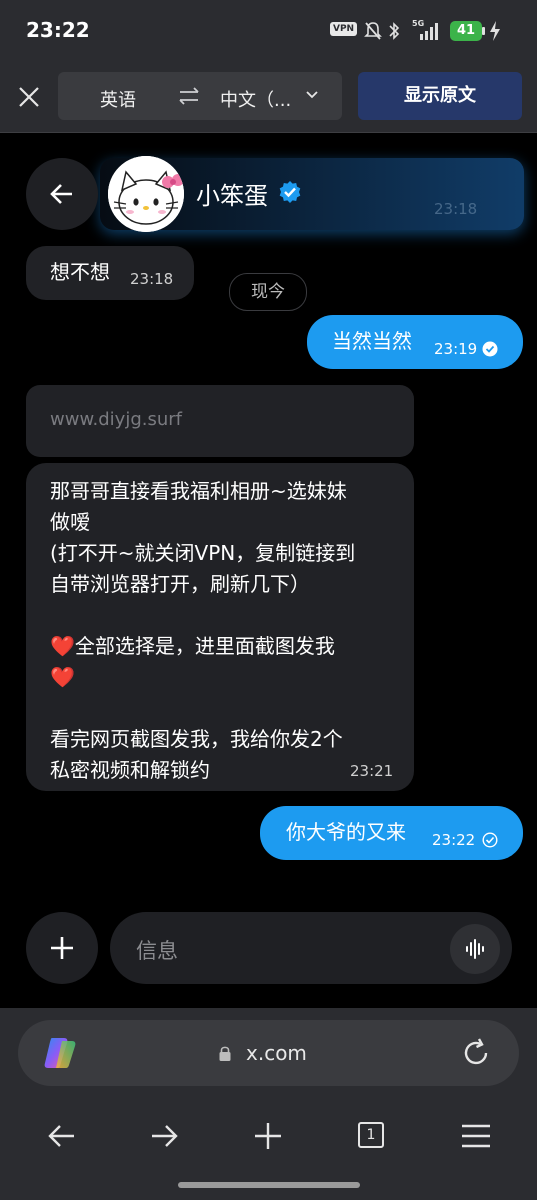 The width and height of the screenshot is (537, 1200). Describe the element at coordinates (372, 771) in the screenshot. I see `message-time: 23:21` at that location.